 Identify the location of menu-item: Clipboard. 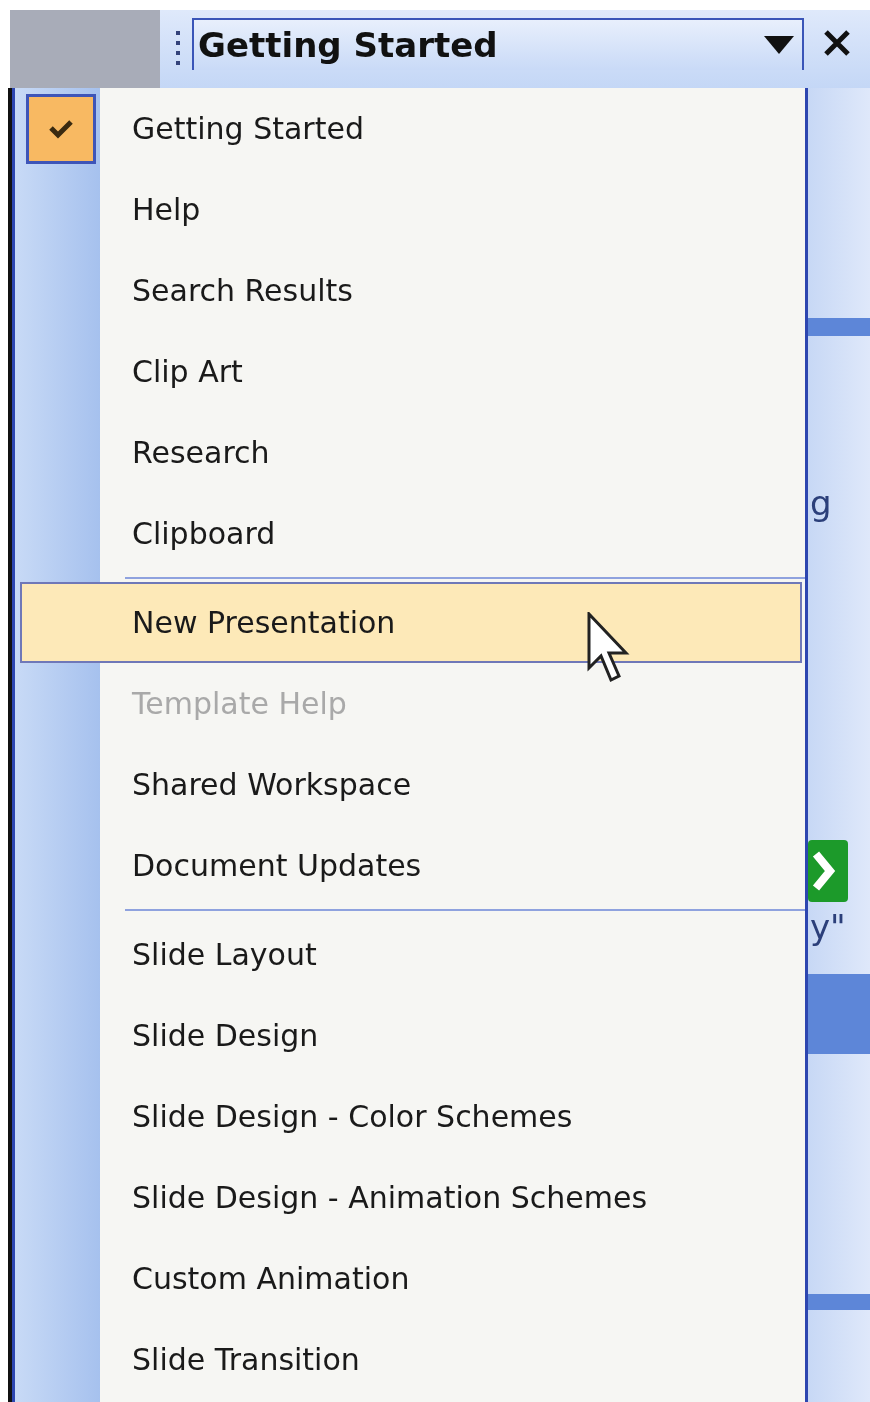
(411, 533).